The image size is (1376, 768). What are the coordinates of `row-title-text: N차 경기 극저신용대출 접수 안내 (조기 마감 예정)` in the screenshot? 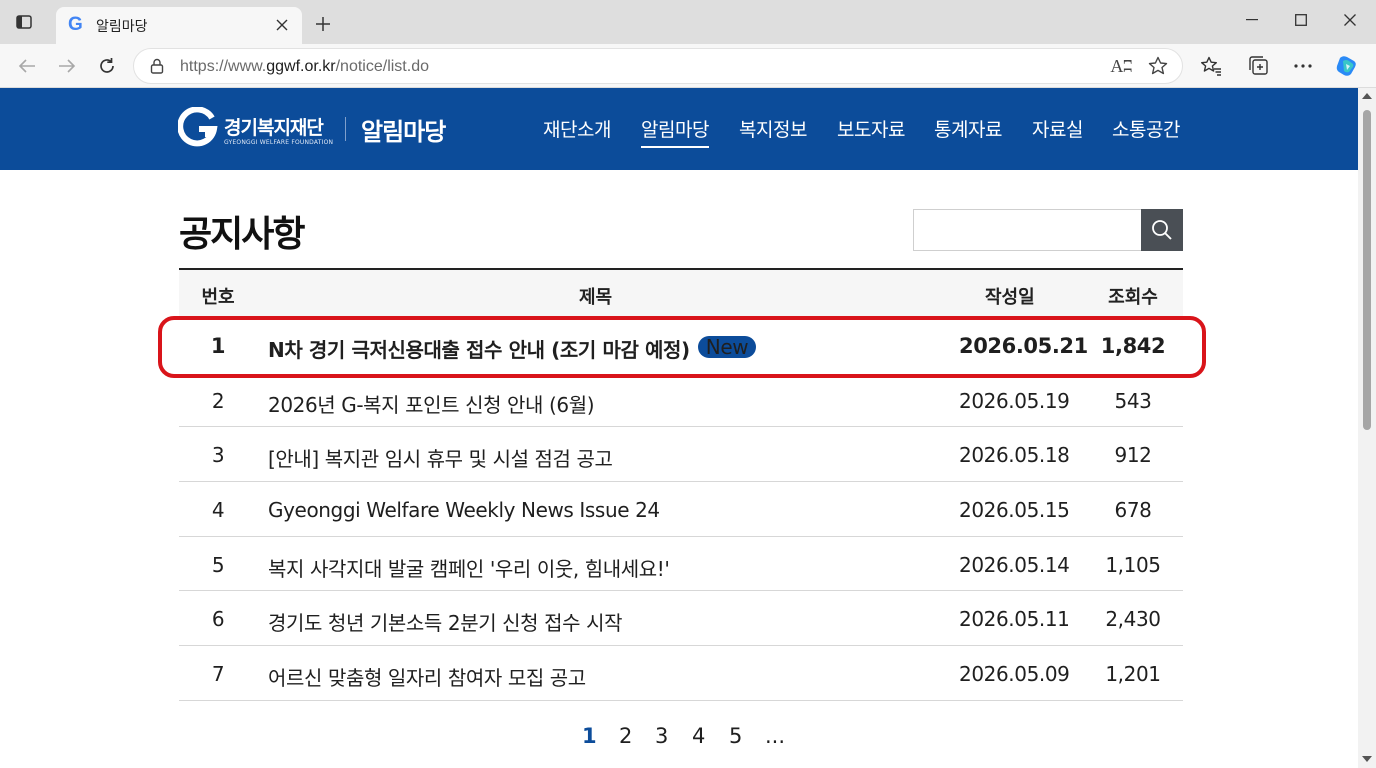 It's located at (479, 350).